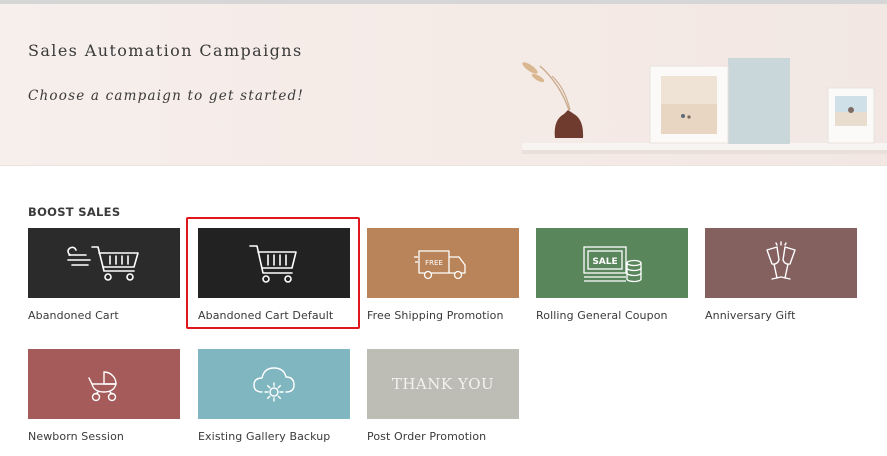  I want to click on card-label: Abandoned Cart Default, so click(265, 315).